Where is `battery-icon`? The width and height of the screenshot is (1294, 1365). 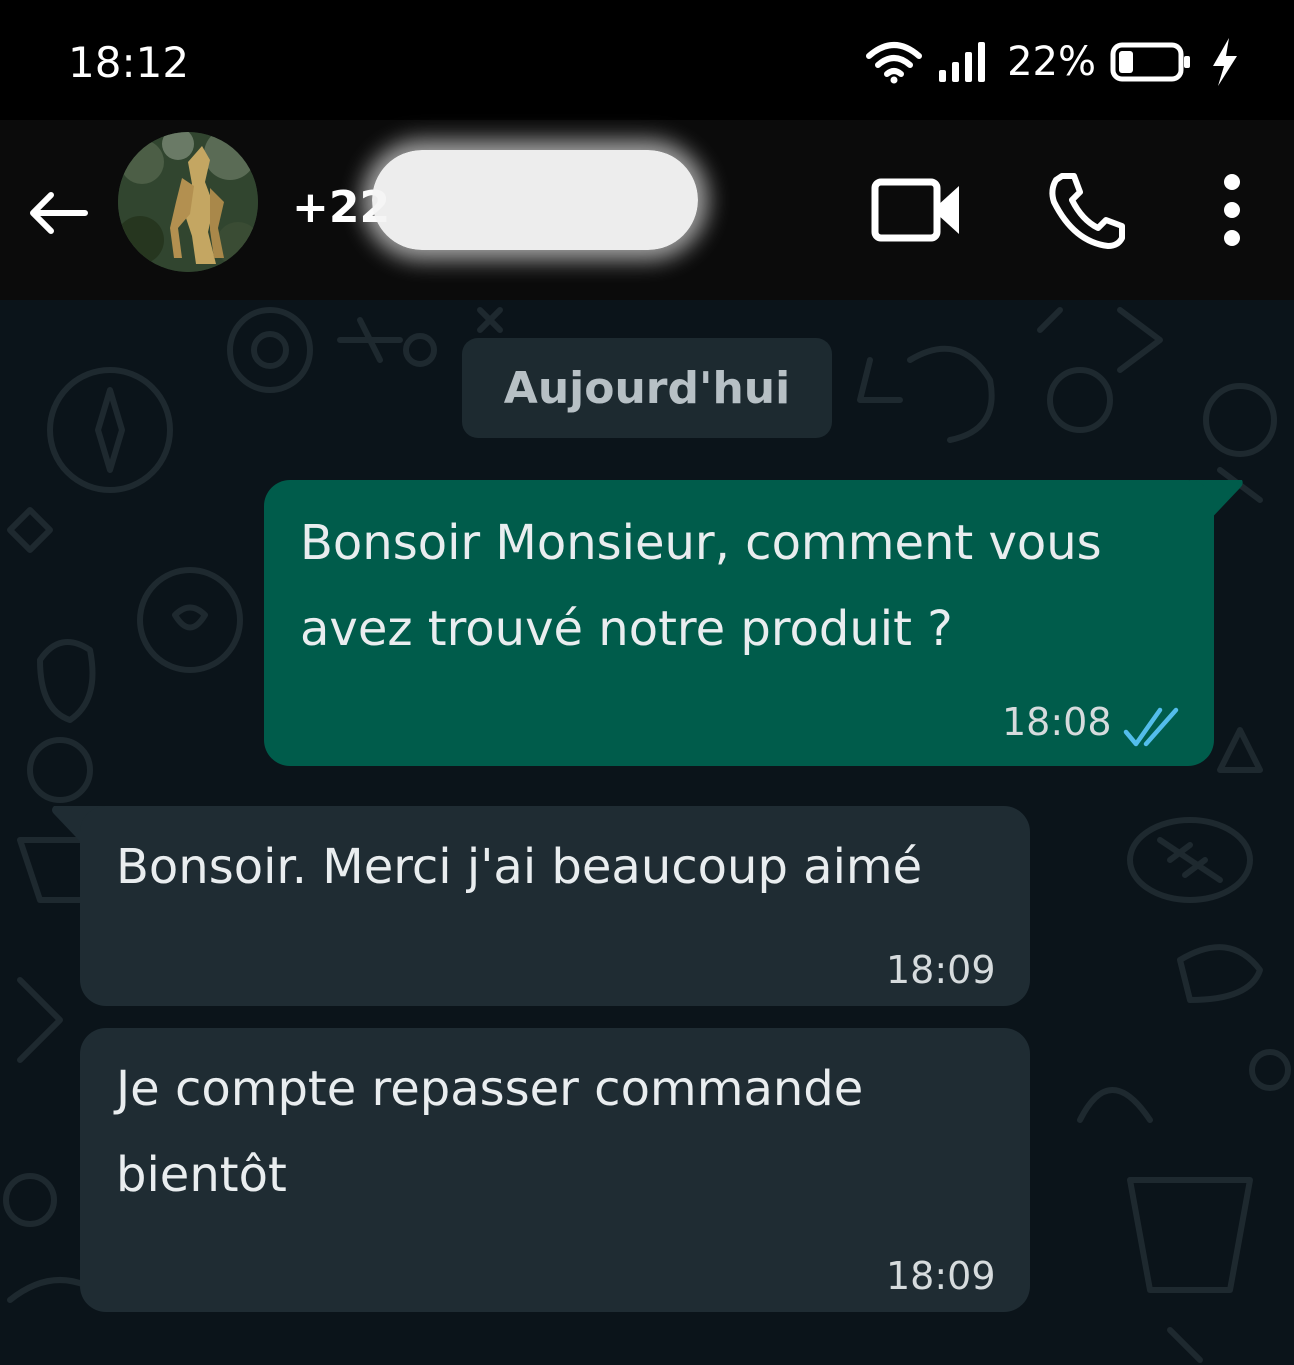 battery-icon is located at coordinates (1150, 62).